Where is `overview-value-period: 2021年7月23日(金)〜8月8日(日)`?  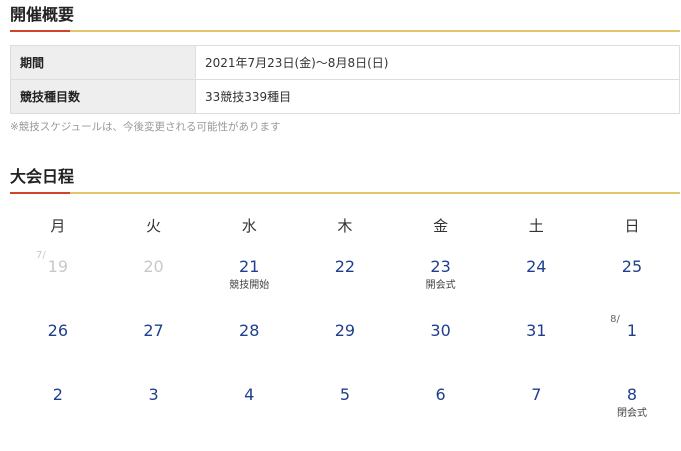
overview-value-period: 2021年7月23日(金)〜8月8日(日) is located at coordinates (437, 62).